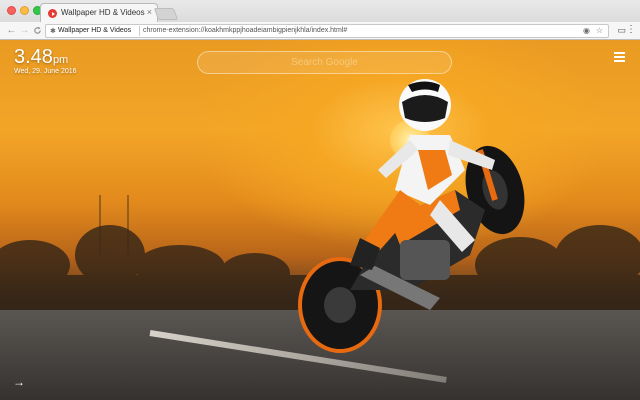  Describe the element at coordinates (586, 30) in the screenshot. I see `target-icon: ◉` at that location.